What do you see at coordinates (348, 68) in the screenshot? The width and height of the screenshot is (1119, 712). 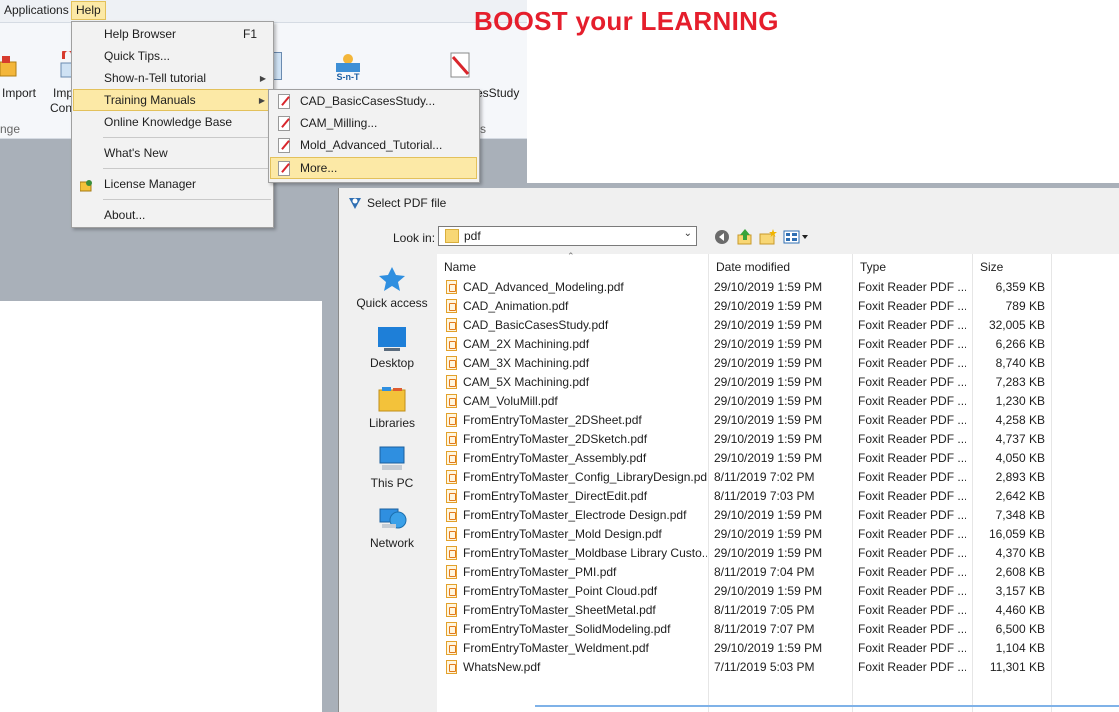 I see `show-n-tell-icon: S-n-T` at bounding box center [348, 68].